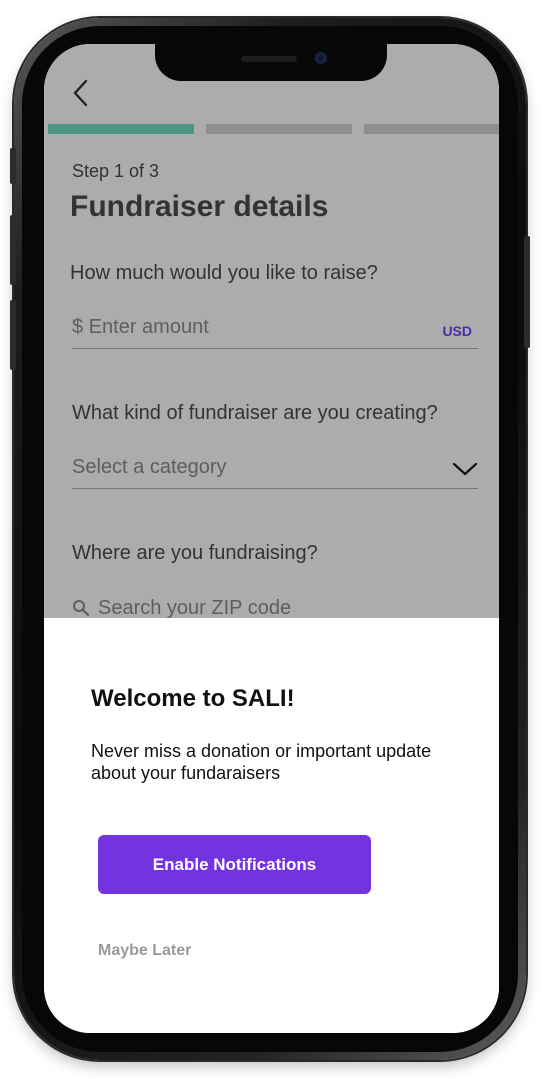  Describe the element at coordinates (457, 331) in the screenshot. I see `currency-label: USD` at that location.